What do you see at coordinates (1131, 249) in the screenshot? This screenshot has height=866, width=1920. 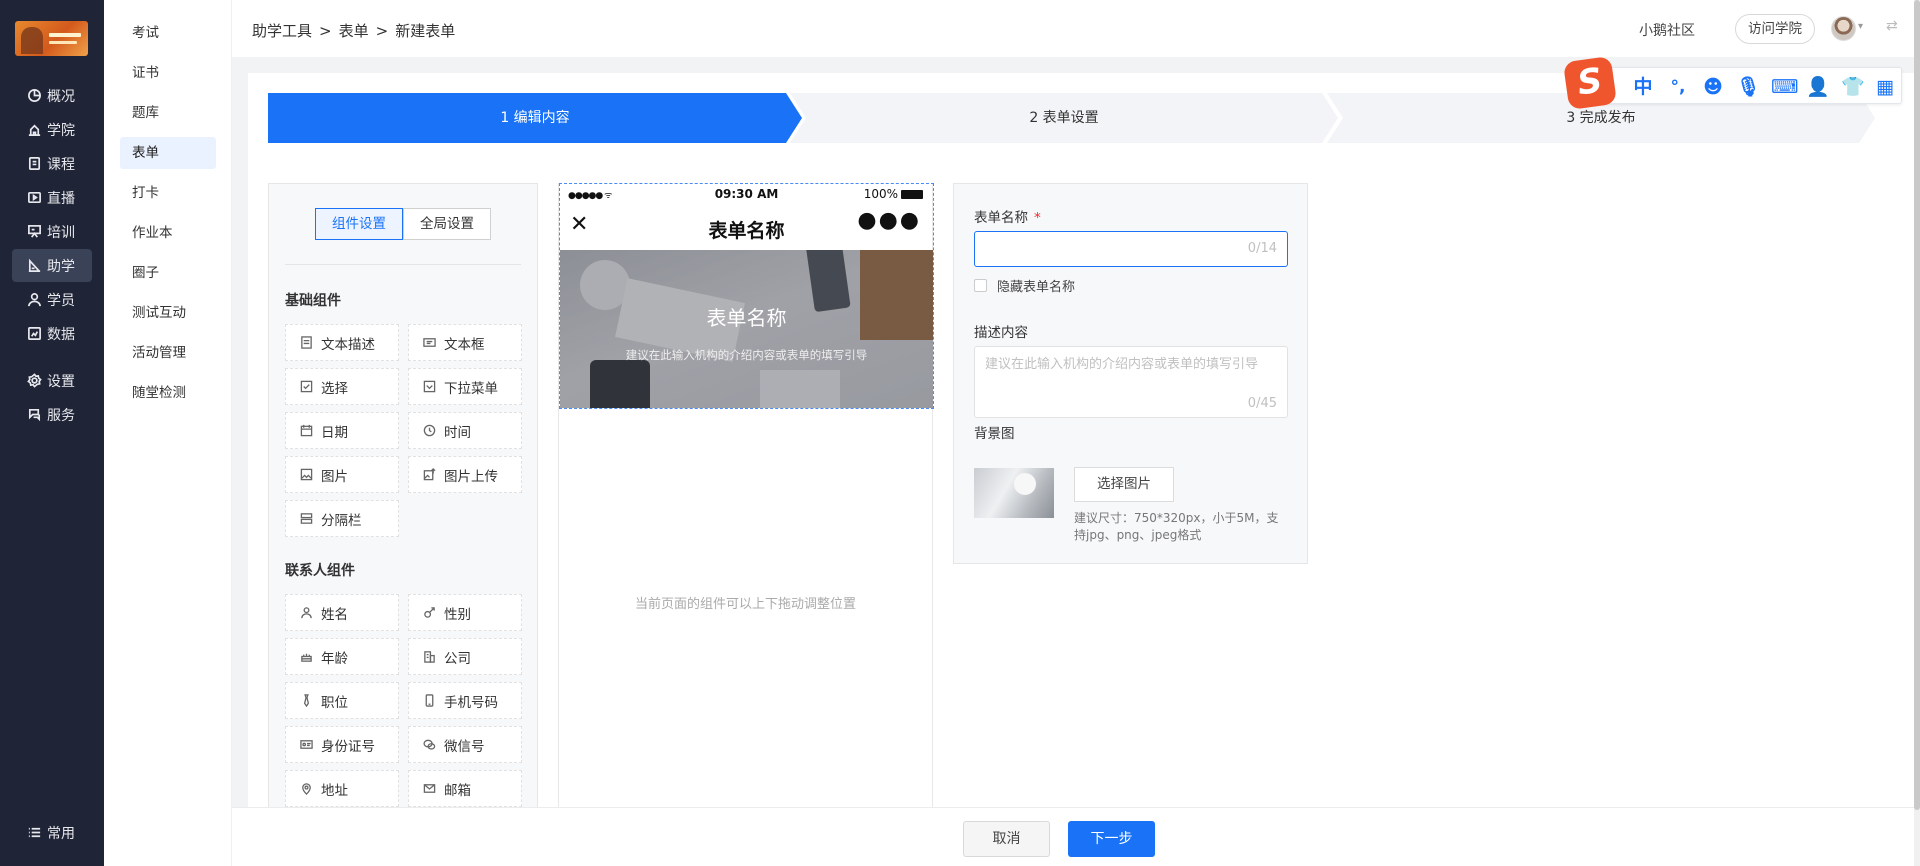 I see `form-name-input: 0/14` at bounding box center [1131, 249].